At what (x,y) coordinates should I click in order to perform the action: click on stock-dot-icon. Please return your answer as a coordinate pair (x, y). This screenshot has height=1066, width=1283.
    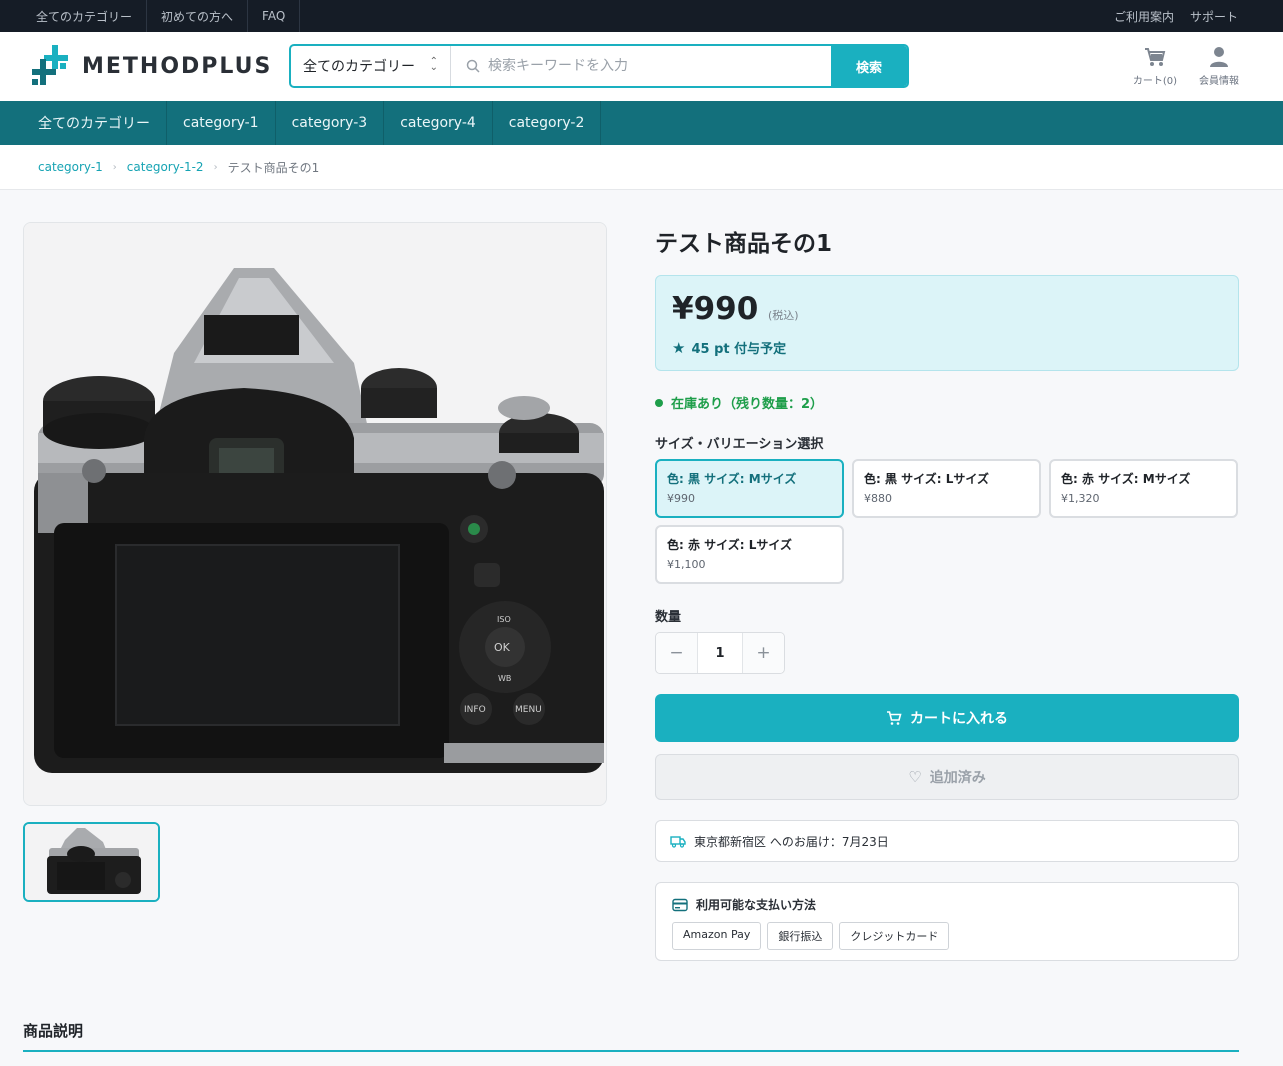
    Looking at the image, I should click on (659, 402).